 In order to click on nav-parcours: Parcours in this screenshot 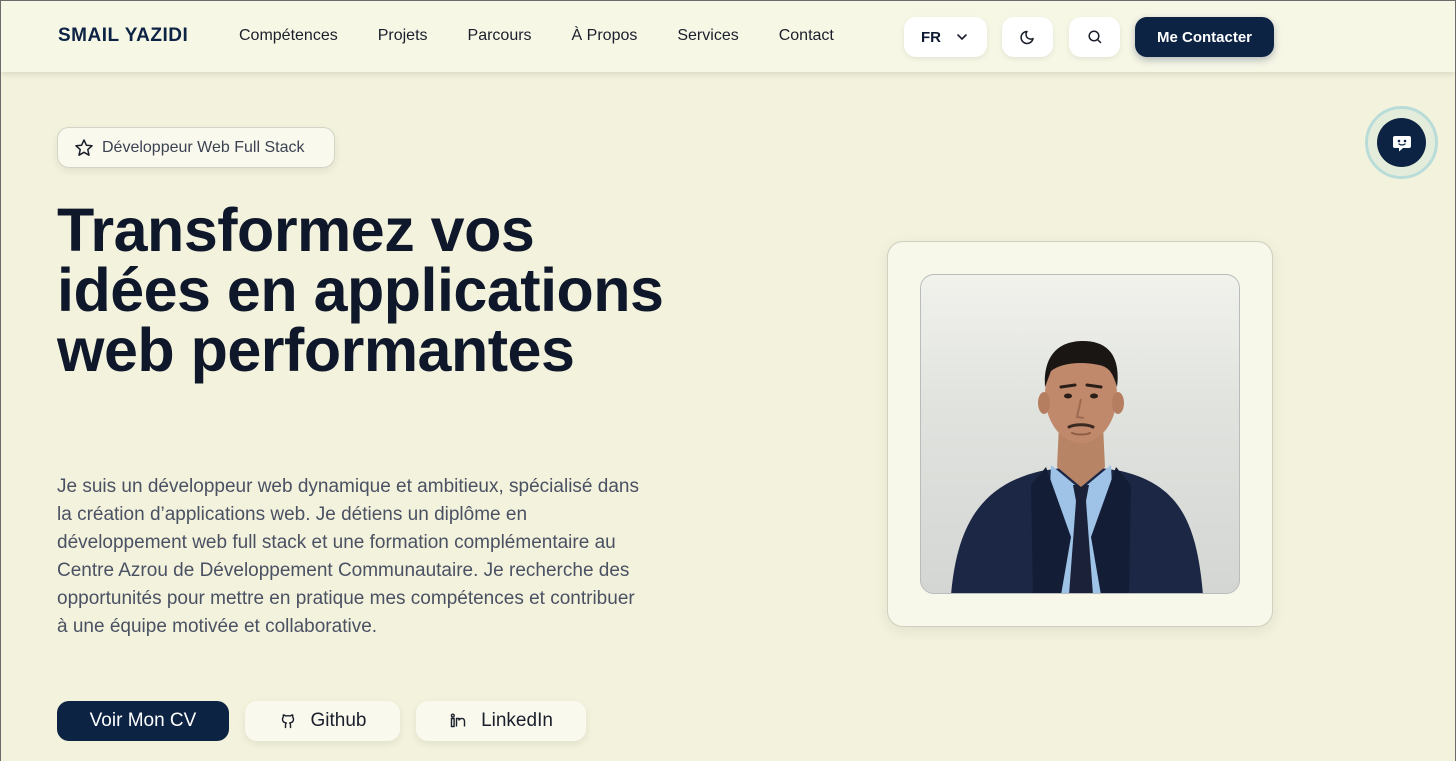, I will do `click(500, 36)`.